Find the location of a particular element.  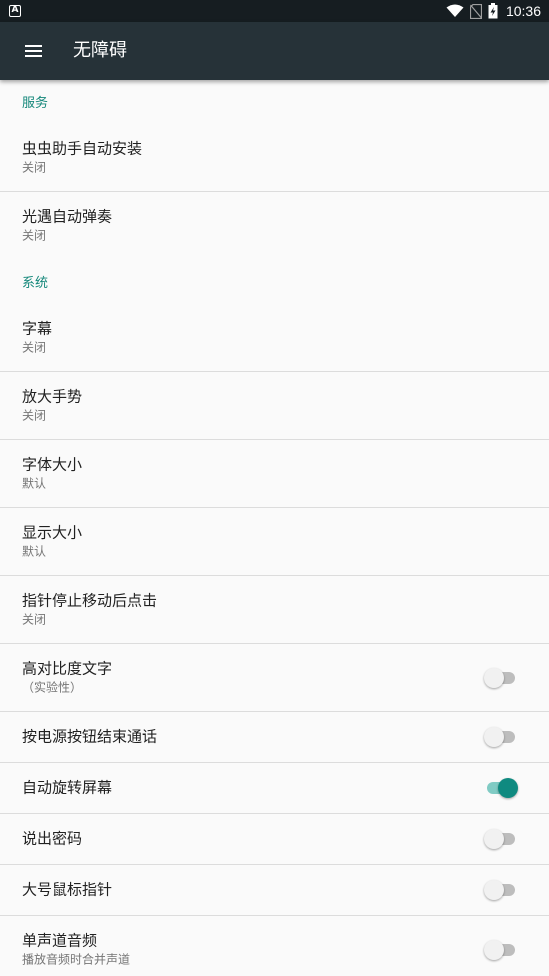

wifi-icon is located at coordinates (455, 10).